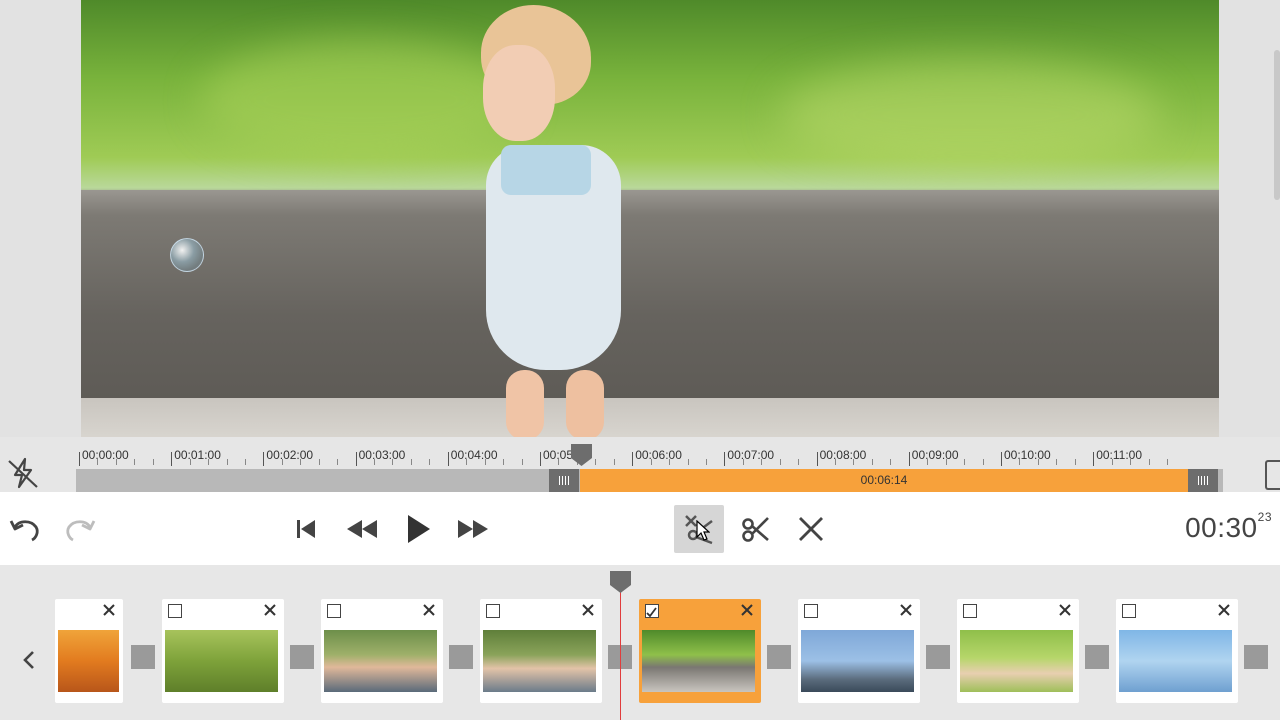 Image resolution: width=1280 pixels, height=720 pixels. I want to click on redo-icon, so click(80, 529).